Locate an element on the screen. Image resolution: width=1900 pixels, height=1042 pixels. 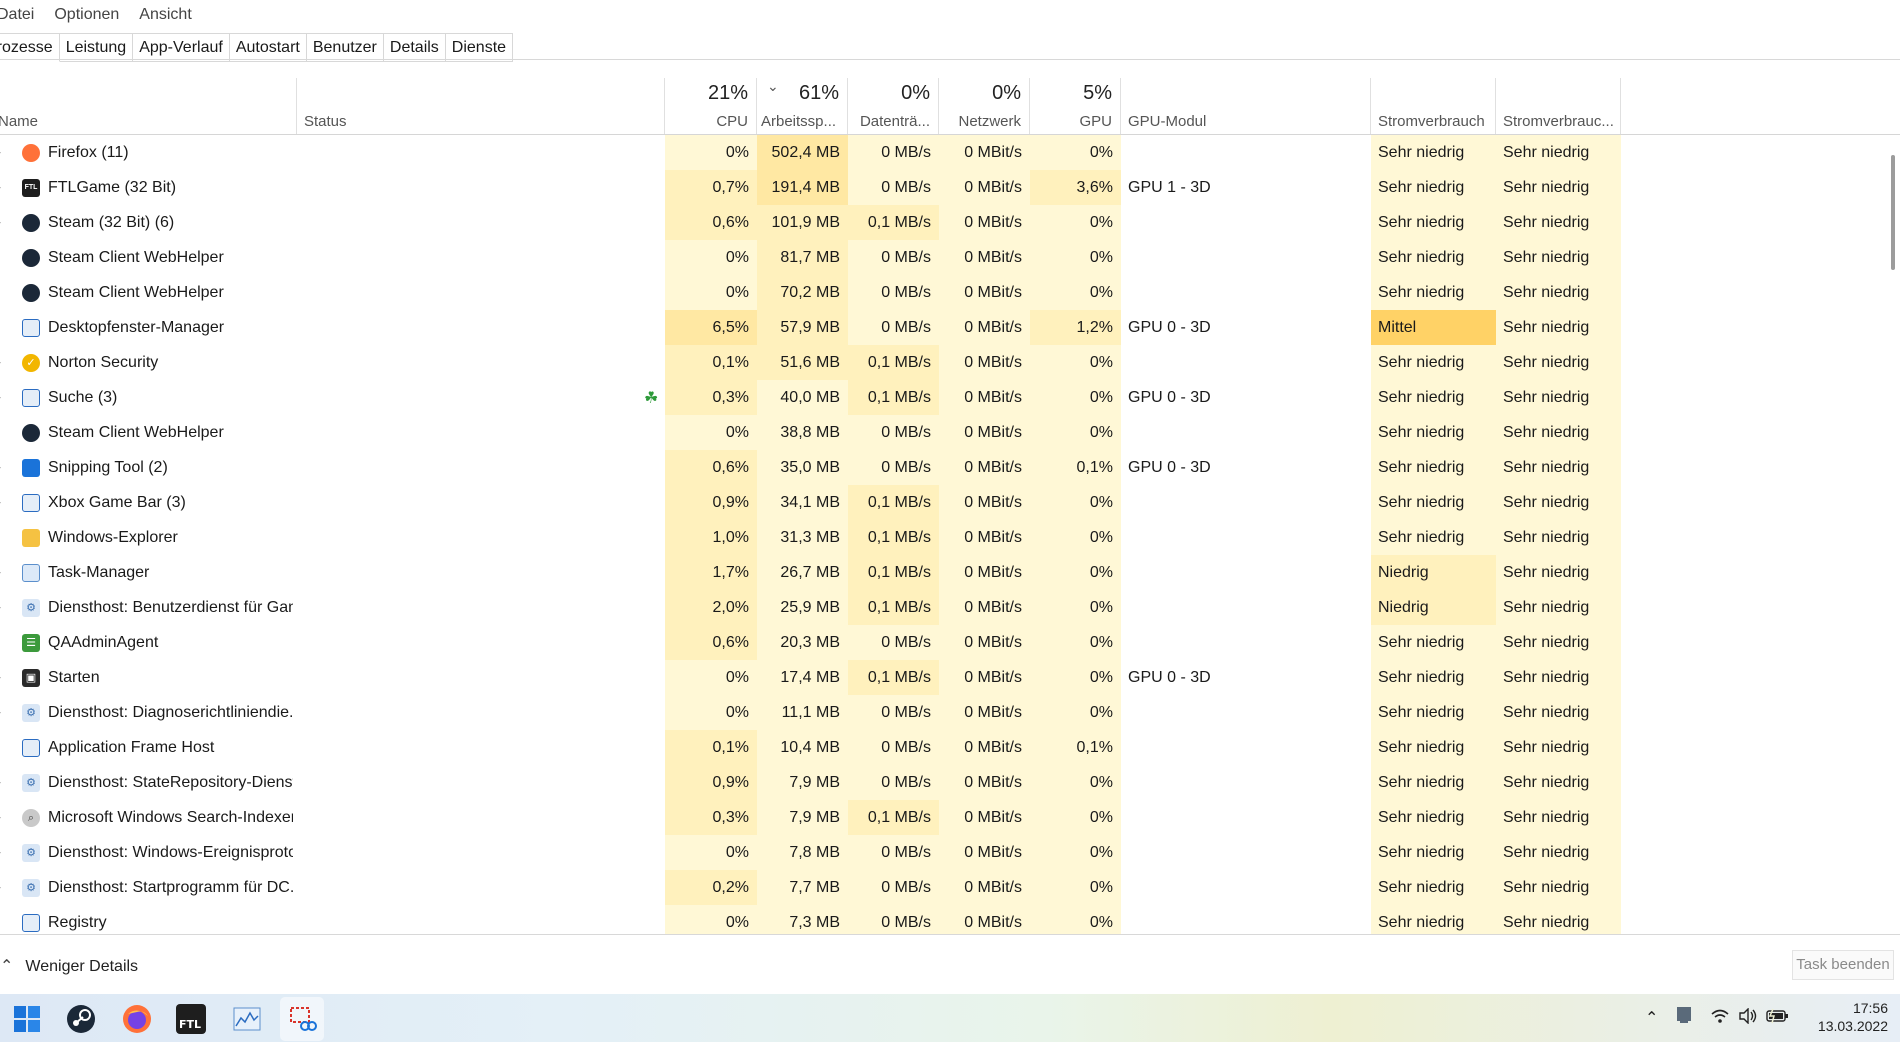
disk-cell: 0 MB/s is located at coordinates (893, 257).